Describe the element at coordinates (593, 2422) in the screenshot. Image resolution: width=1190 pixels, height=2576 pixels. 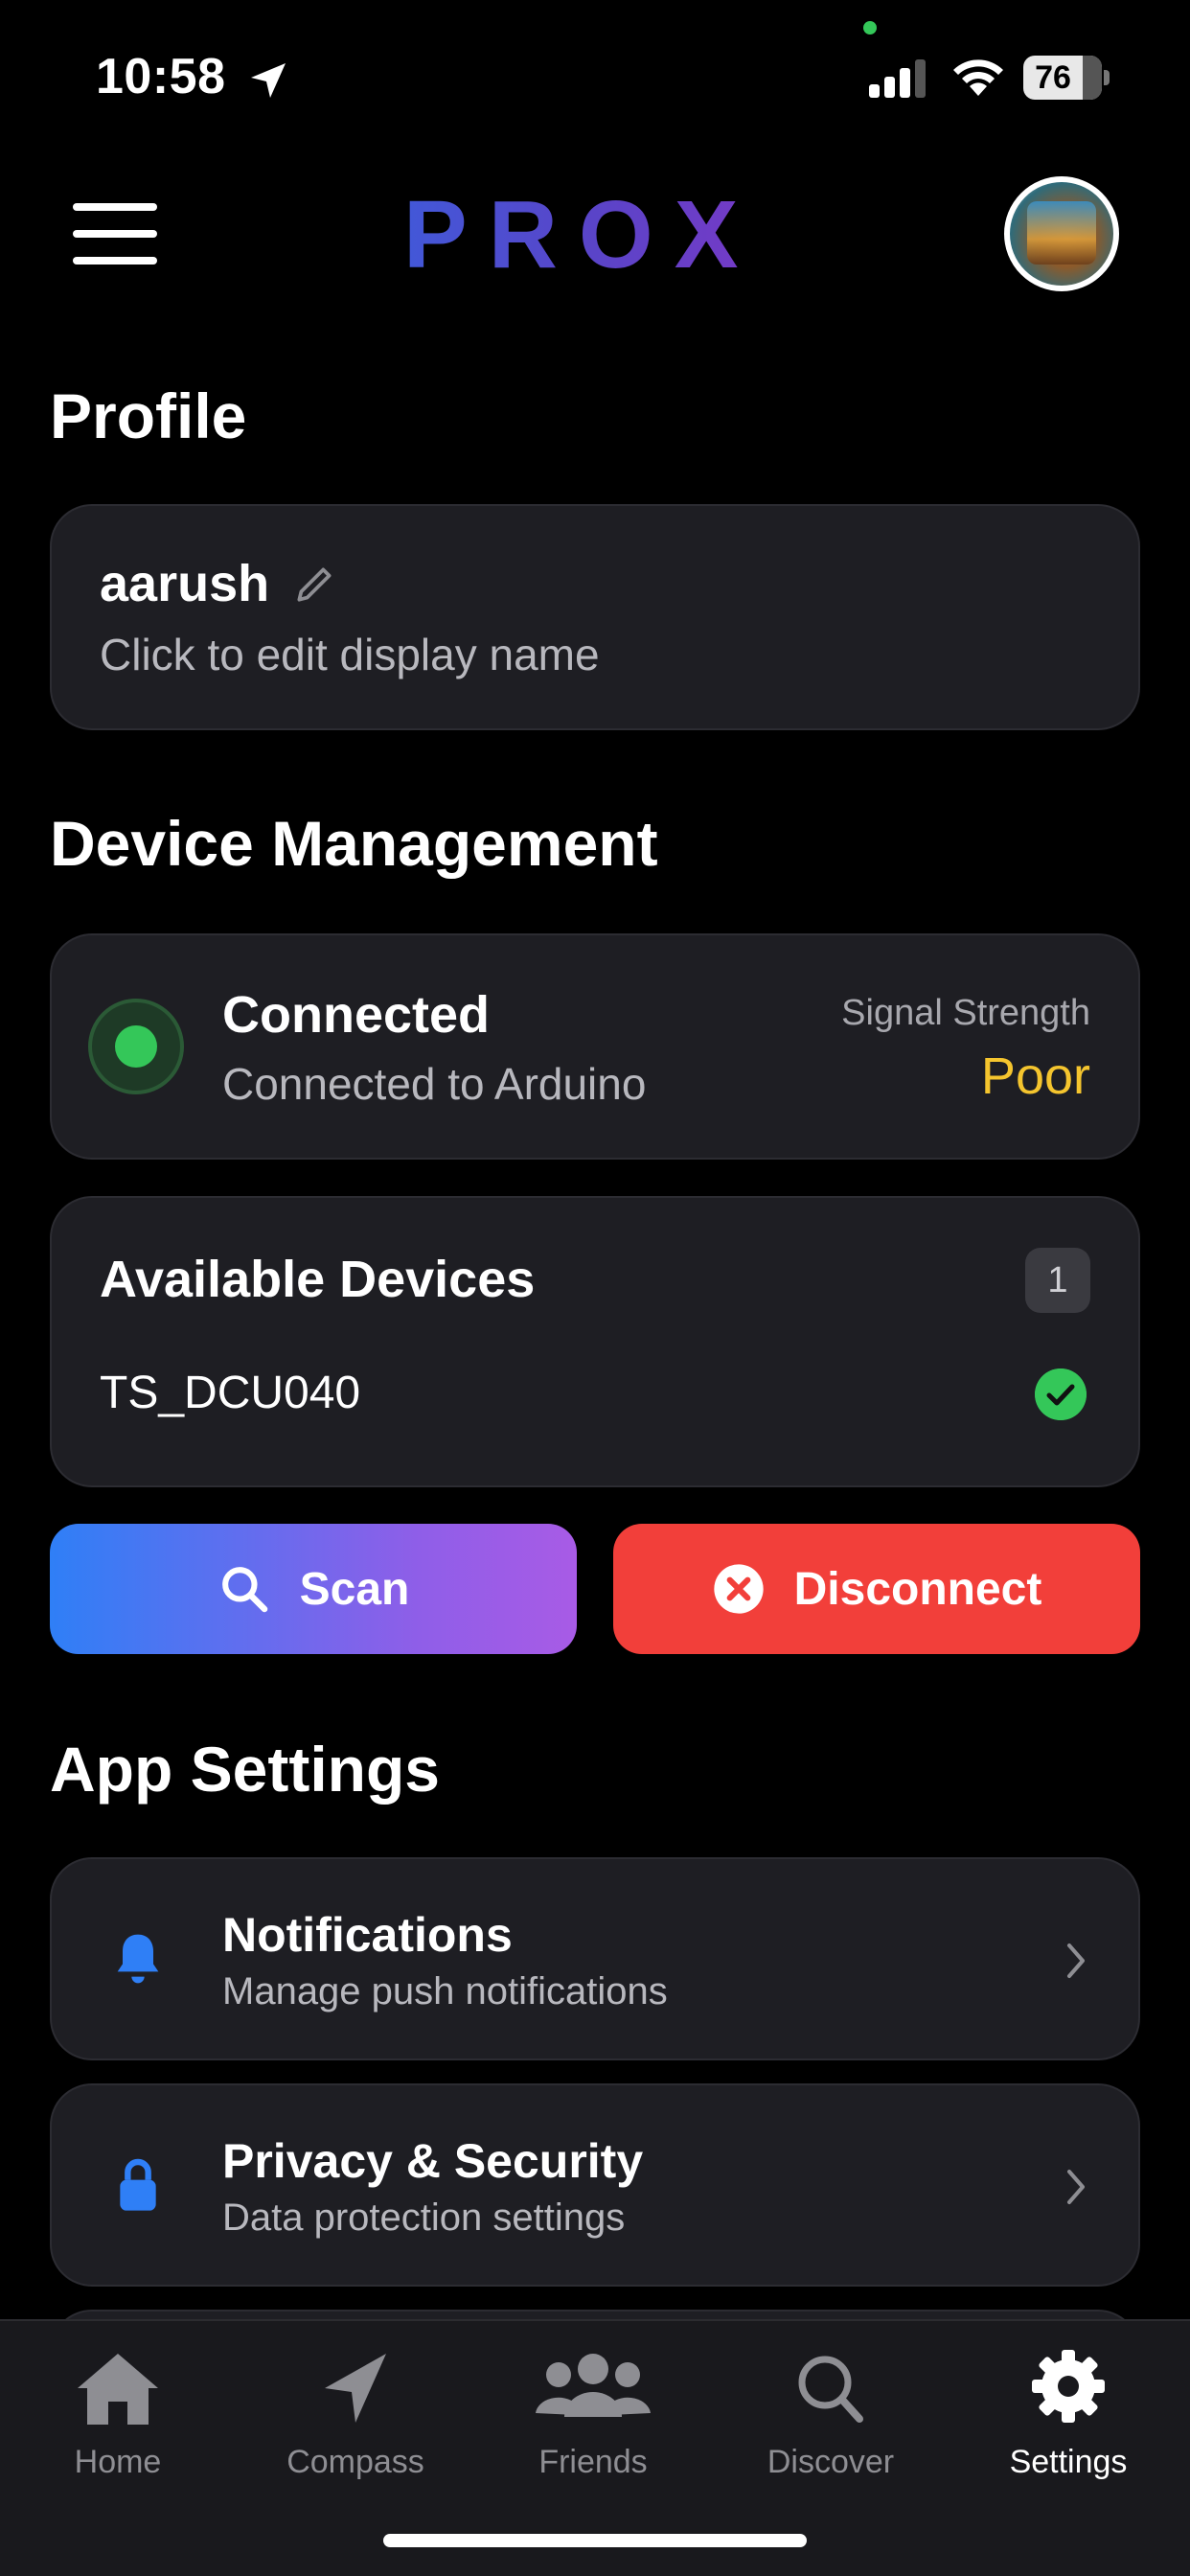
I see `tab-friends: Friends` at that location.